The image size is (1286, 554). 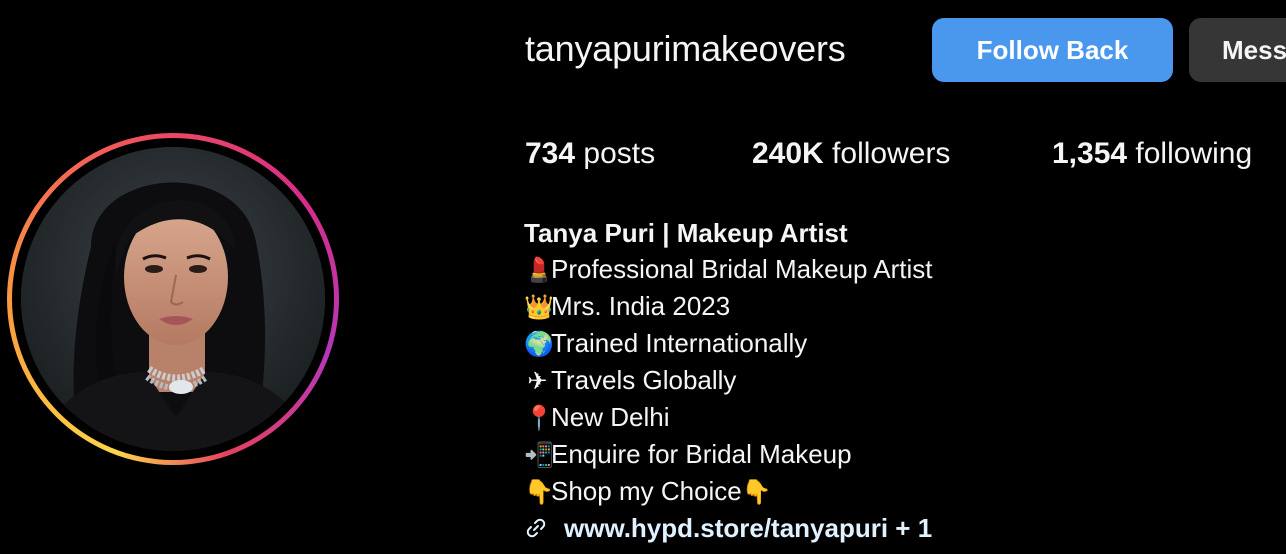 I want to click on bio-line-text: Enquire for Bridal Makeup, so click(x=701, y=454).